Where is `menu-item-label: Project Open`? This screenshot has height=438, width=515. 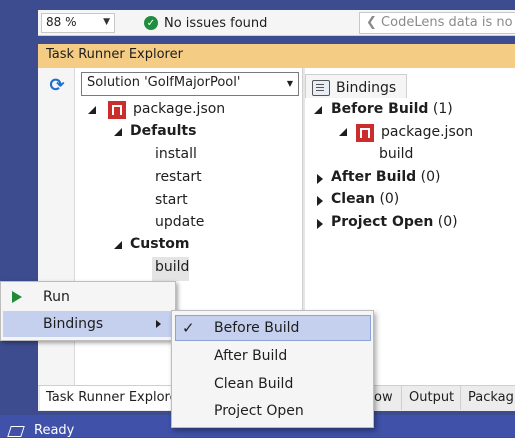
menu-item-label: Project Open is located at coordinates (259, 411).